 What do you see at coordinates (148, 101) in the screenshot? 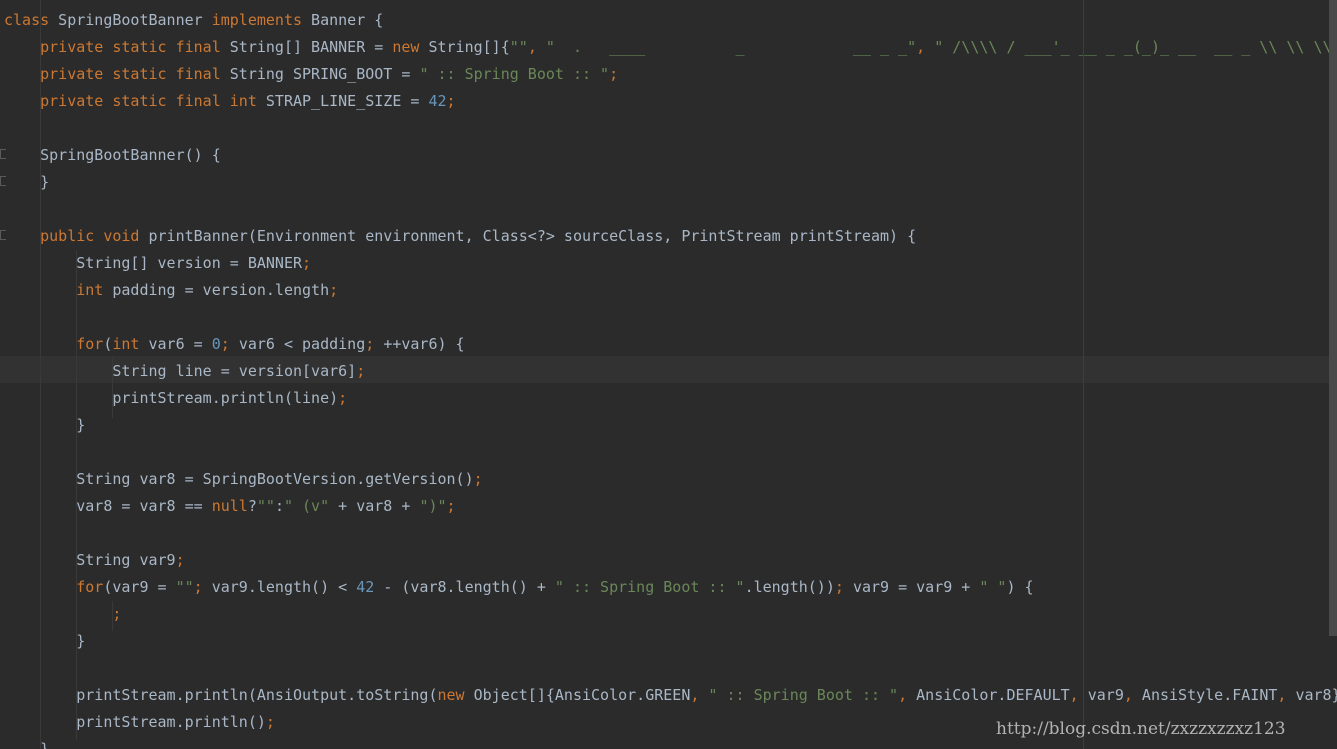
I see `code-token: private static final int` at bounding box center [148, 101].